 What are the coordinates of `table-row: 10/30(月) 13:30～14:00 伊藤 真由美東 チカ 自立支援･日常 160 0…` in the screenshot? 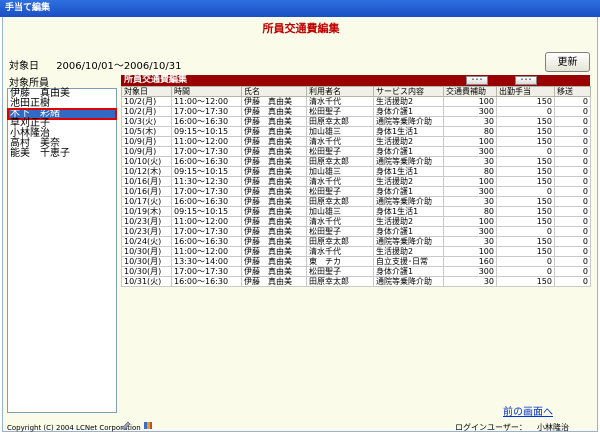 It's located at (356, 261).